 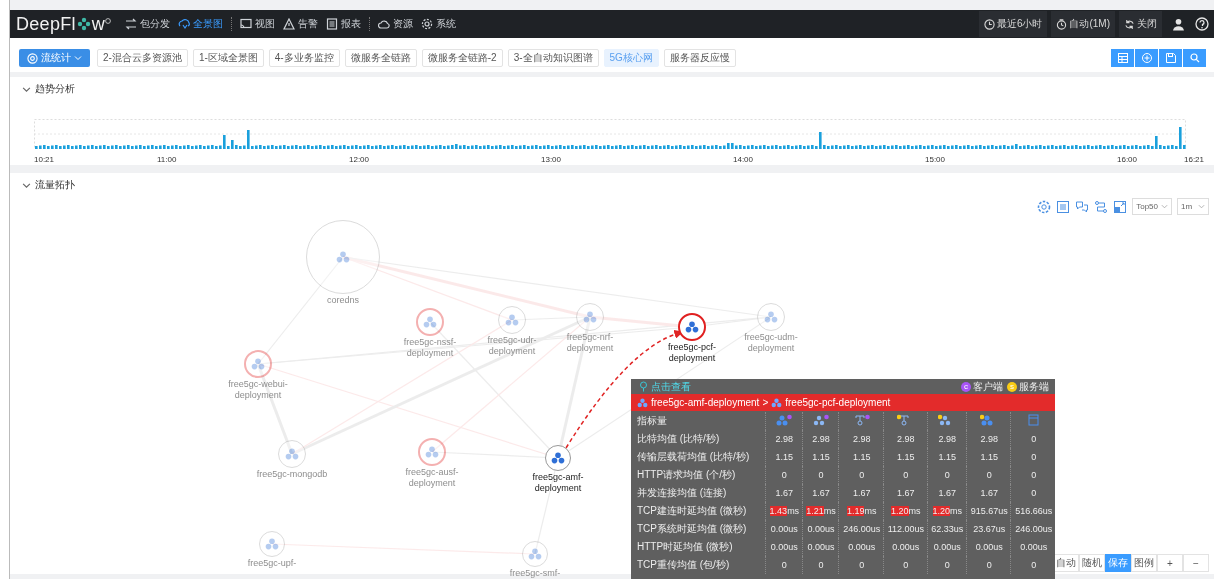 I want to click on metric-value: 1.19ms, so click(x=861, y=511).